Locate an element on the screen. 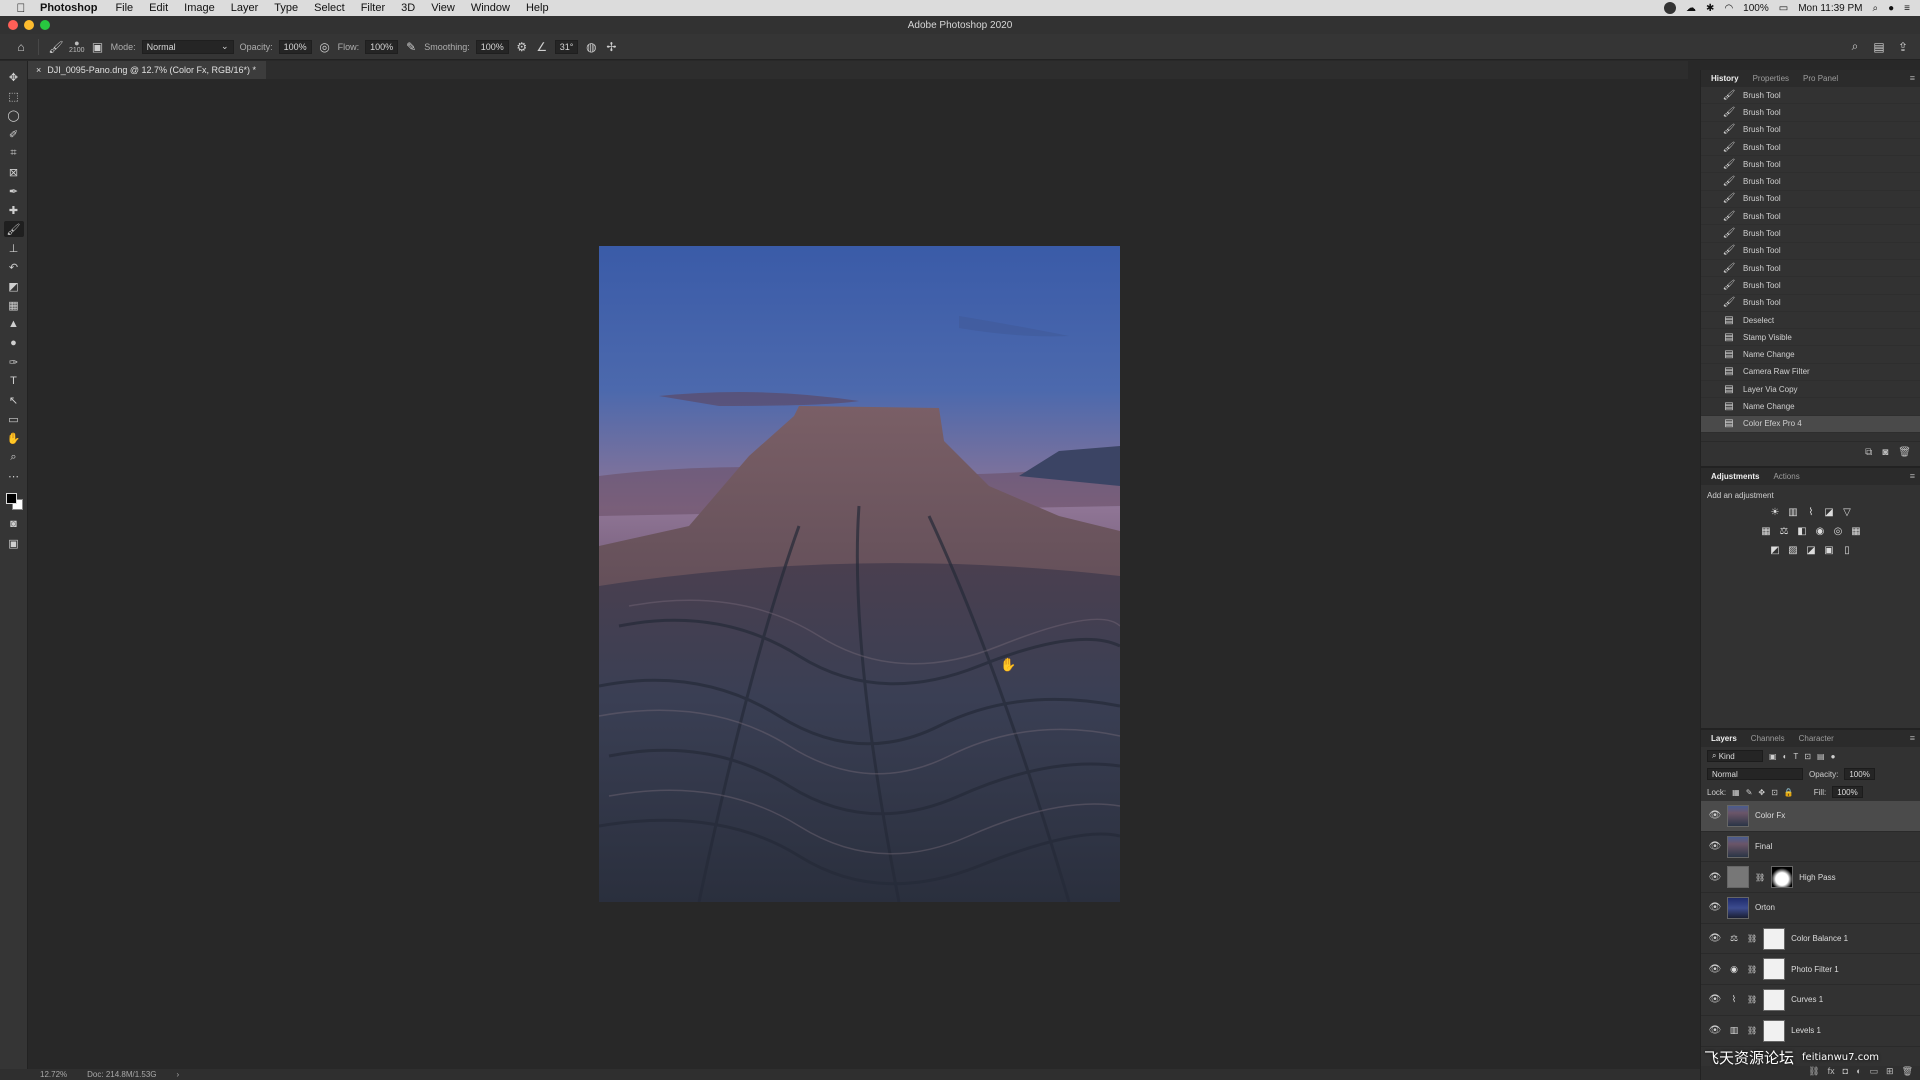 The image size is (1920, 1080). history-state: ▤ Name Change is located at coordinates (1810, 355).